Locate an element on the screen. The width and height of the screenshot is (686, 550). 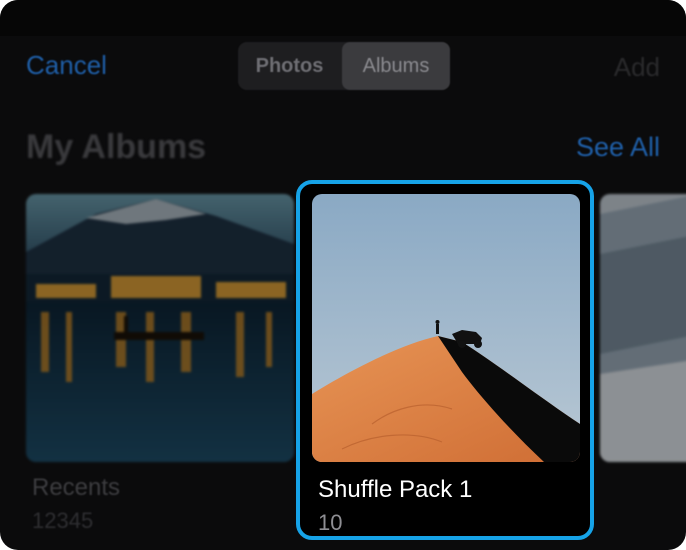
album-name: Shuffle Pack 1 is located at coordinates (395, 489).